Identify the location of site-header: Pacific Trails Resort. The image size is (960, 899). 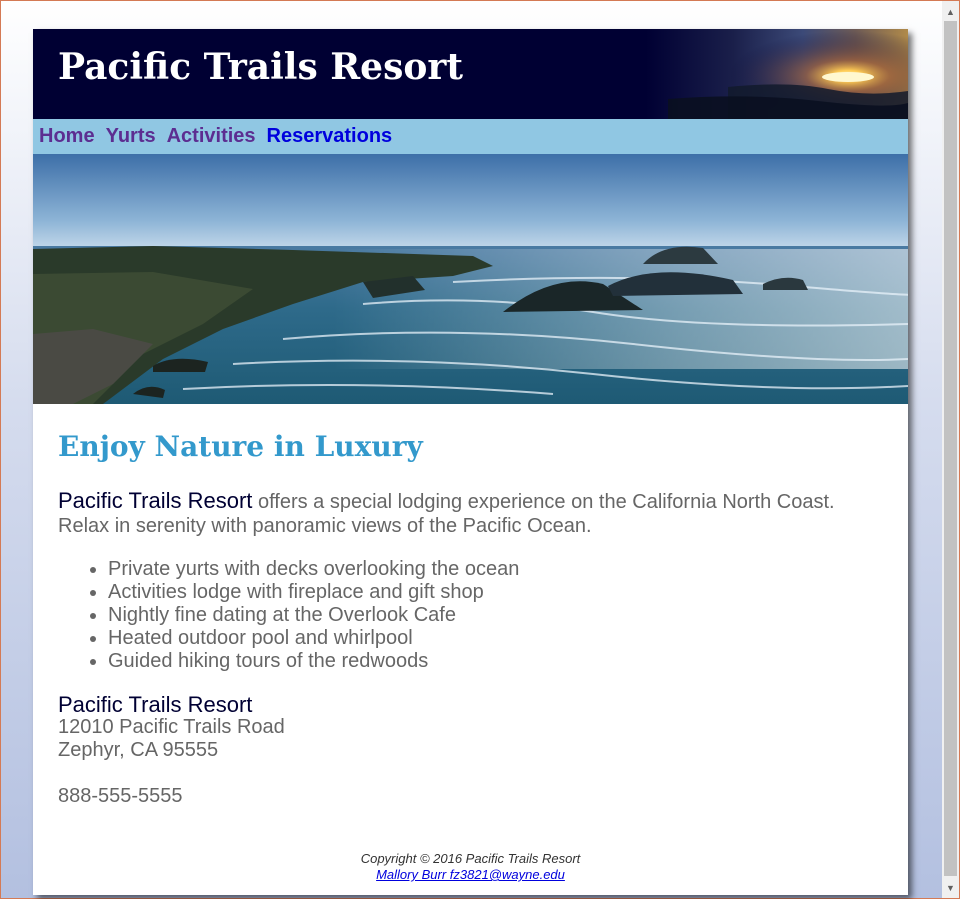
(470, 74).